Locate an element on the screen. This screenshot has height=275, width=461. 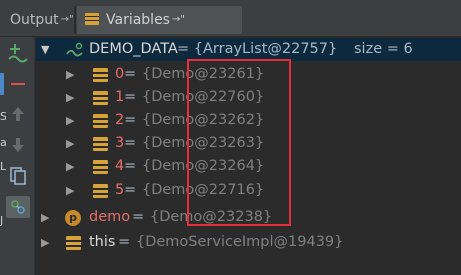
highlight-annotation-box is located at coordinates (239, 142).